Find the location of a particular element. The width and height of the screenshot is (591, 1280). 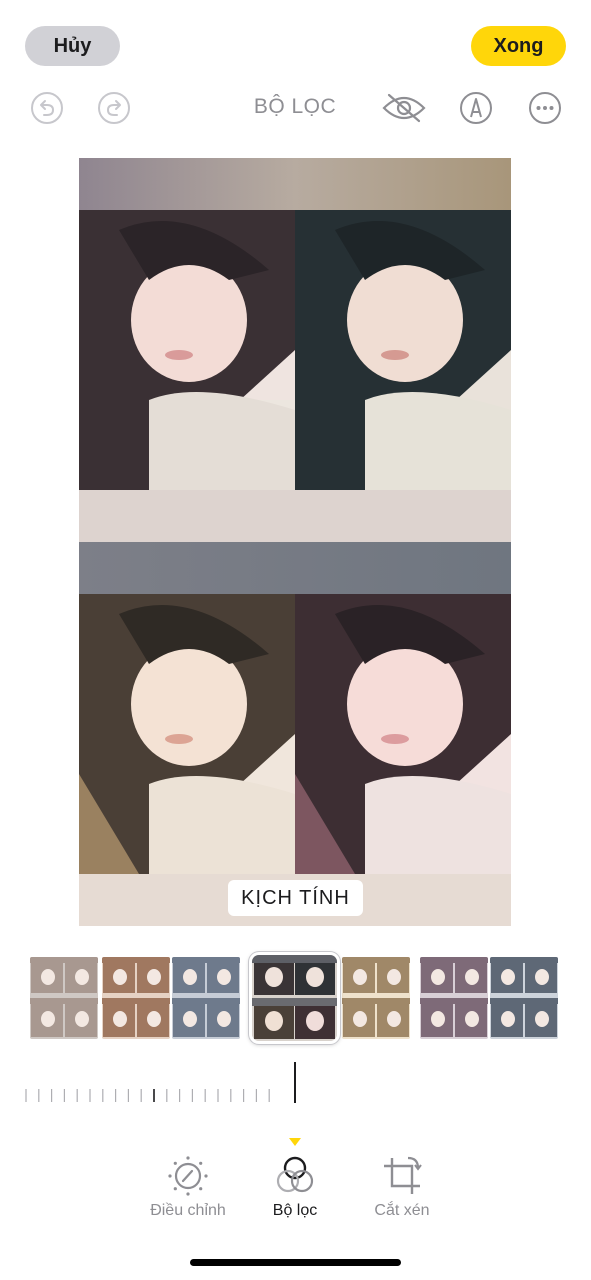

undo-icon is located at coordinates (47, 108).